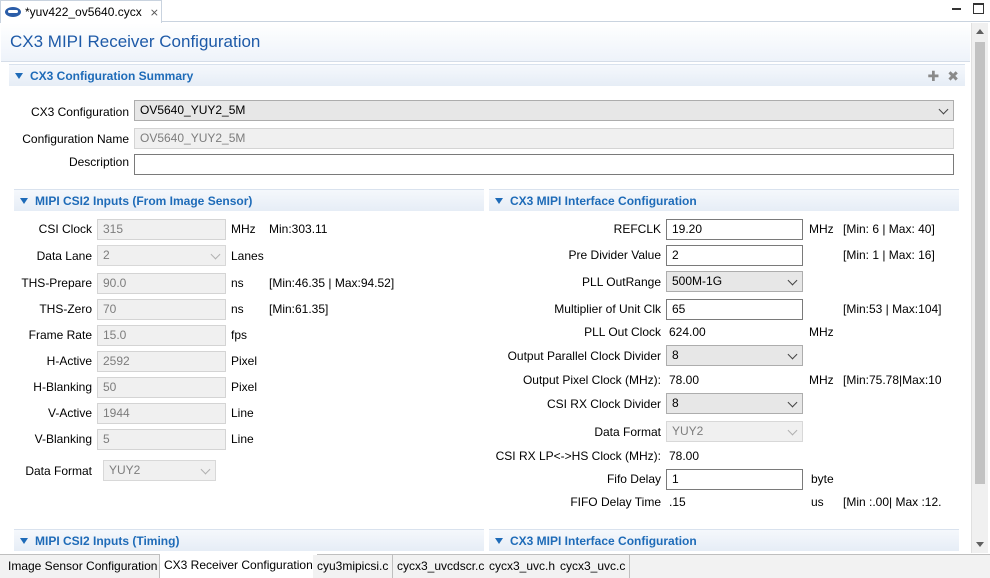 This screenshot has width=990, height=578. What do you see at coordinates (957, 9) in the screenshot?
I see `minimize-icon` at bounding box center [957, 9].